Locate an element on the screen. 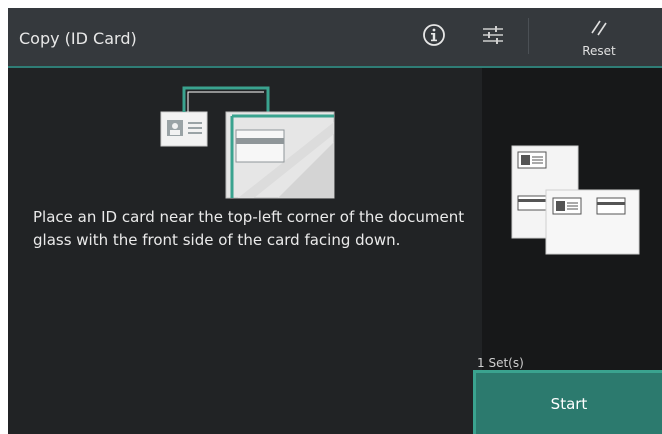  reset-button: Reset is located at coordinates (599, 38).